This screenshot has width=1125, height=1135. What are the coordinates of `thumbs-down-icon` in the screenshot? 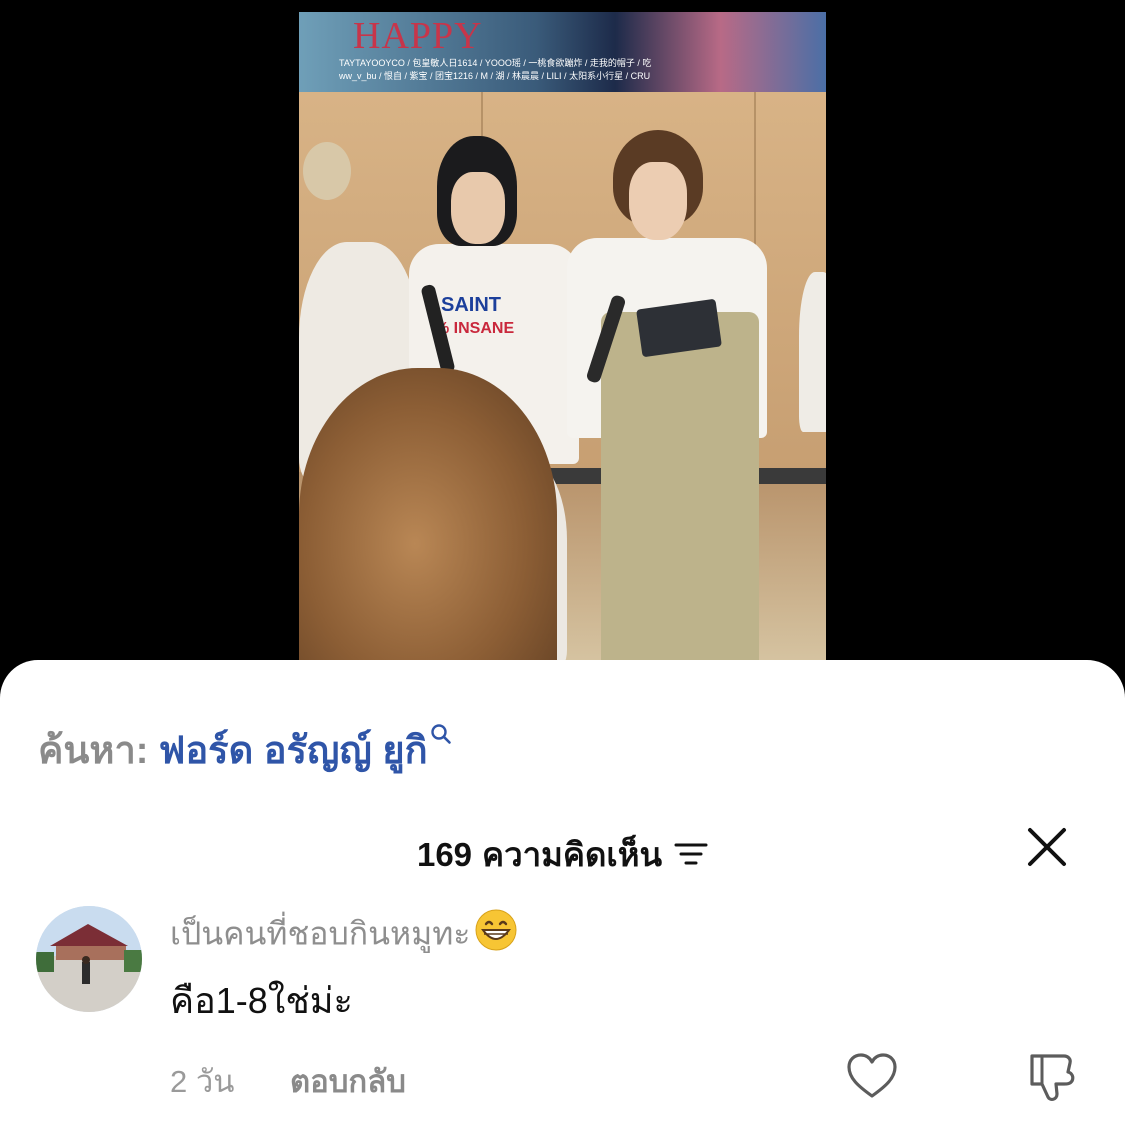 It's located at (1052, 1078).